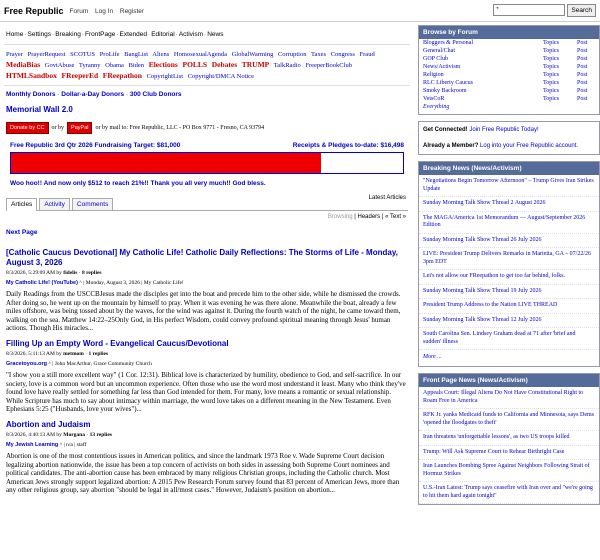 The height and width of the screenshot is (560, 600). Describe the element at coordinates (79, 75) in the screenshot. I see `topic-link: FReeperEd` at that location.